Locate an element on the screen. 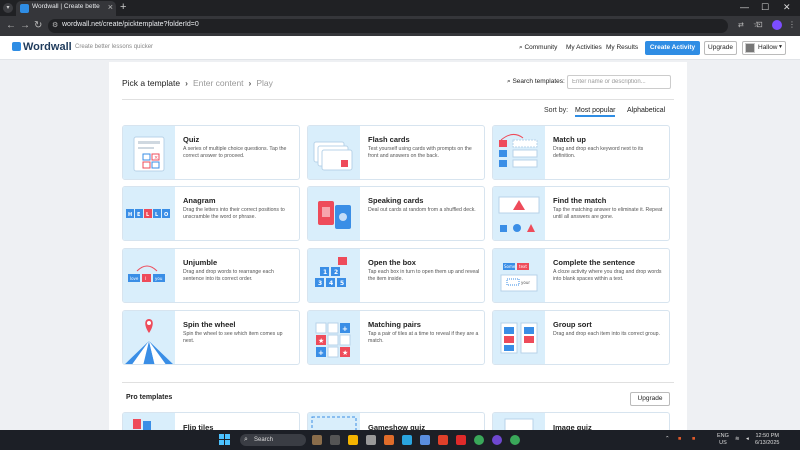  reload-icon: ↻ is located at coordinates (38, 25).